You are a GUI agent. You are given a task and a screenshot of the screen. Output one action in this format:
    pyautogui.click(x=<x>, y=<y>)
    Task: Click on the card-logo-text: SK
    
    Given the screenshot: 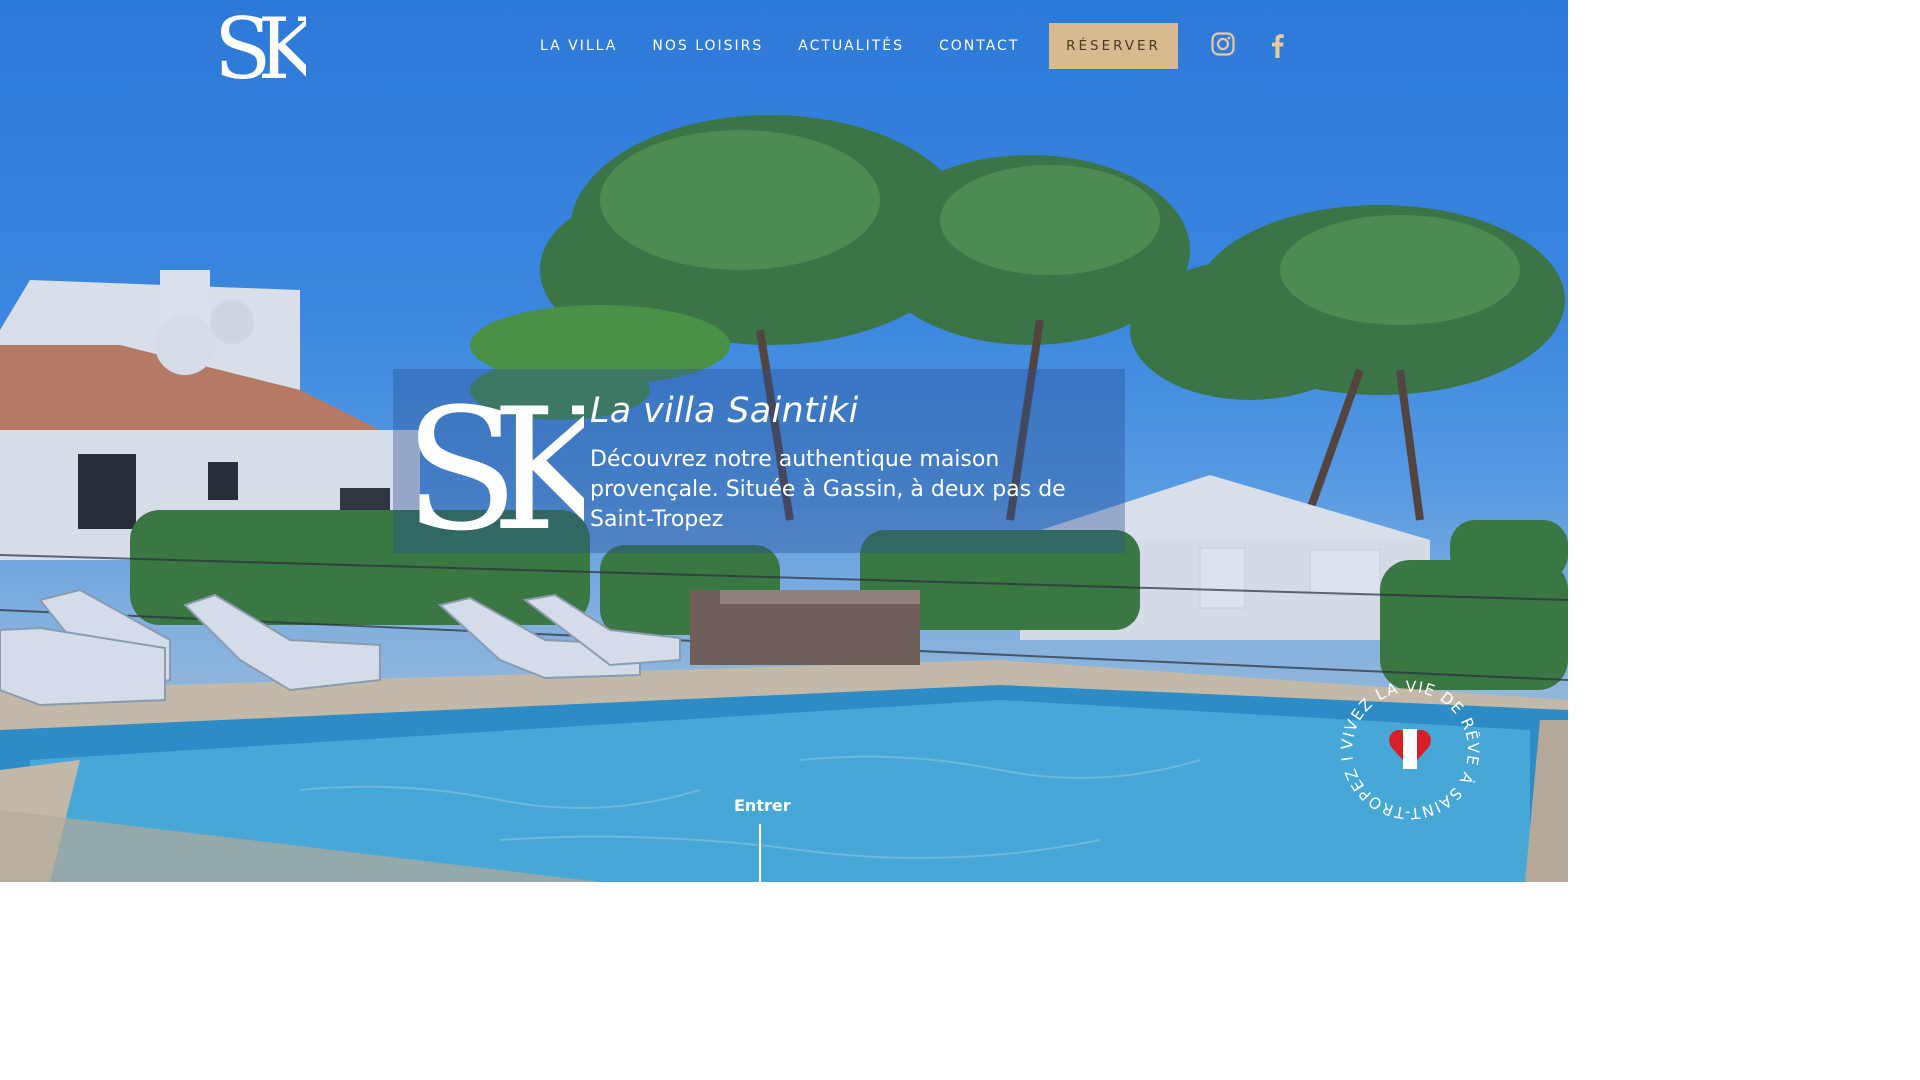 What is the action you would take?
    pyautogui.click(x=494, y=460)
    